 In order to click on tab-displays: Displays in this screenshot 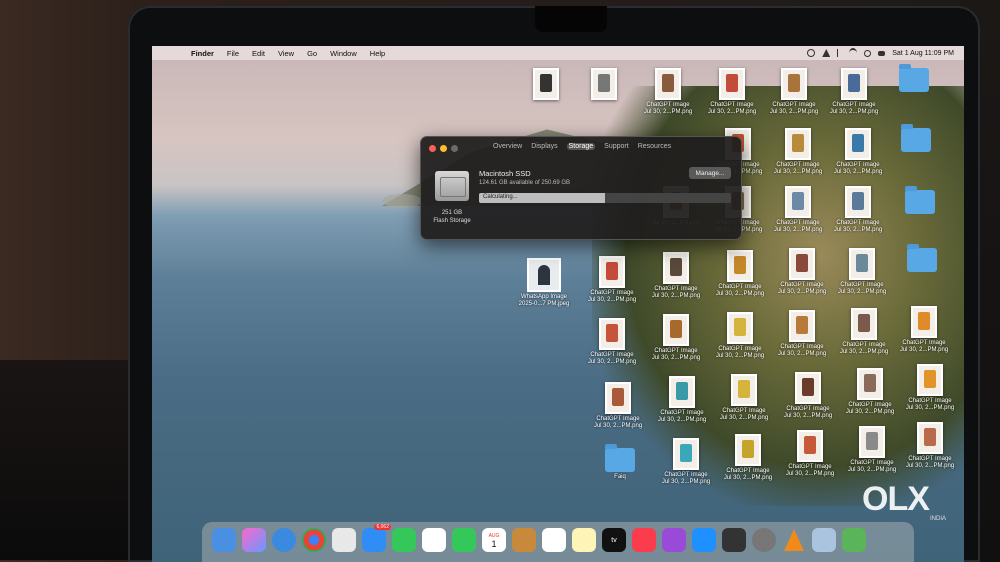, I will do `click(544, 146)`.